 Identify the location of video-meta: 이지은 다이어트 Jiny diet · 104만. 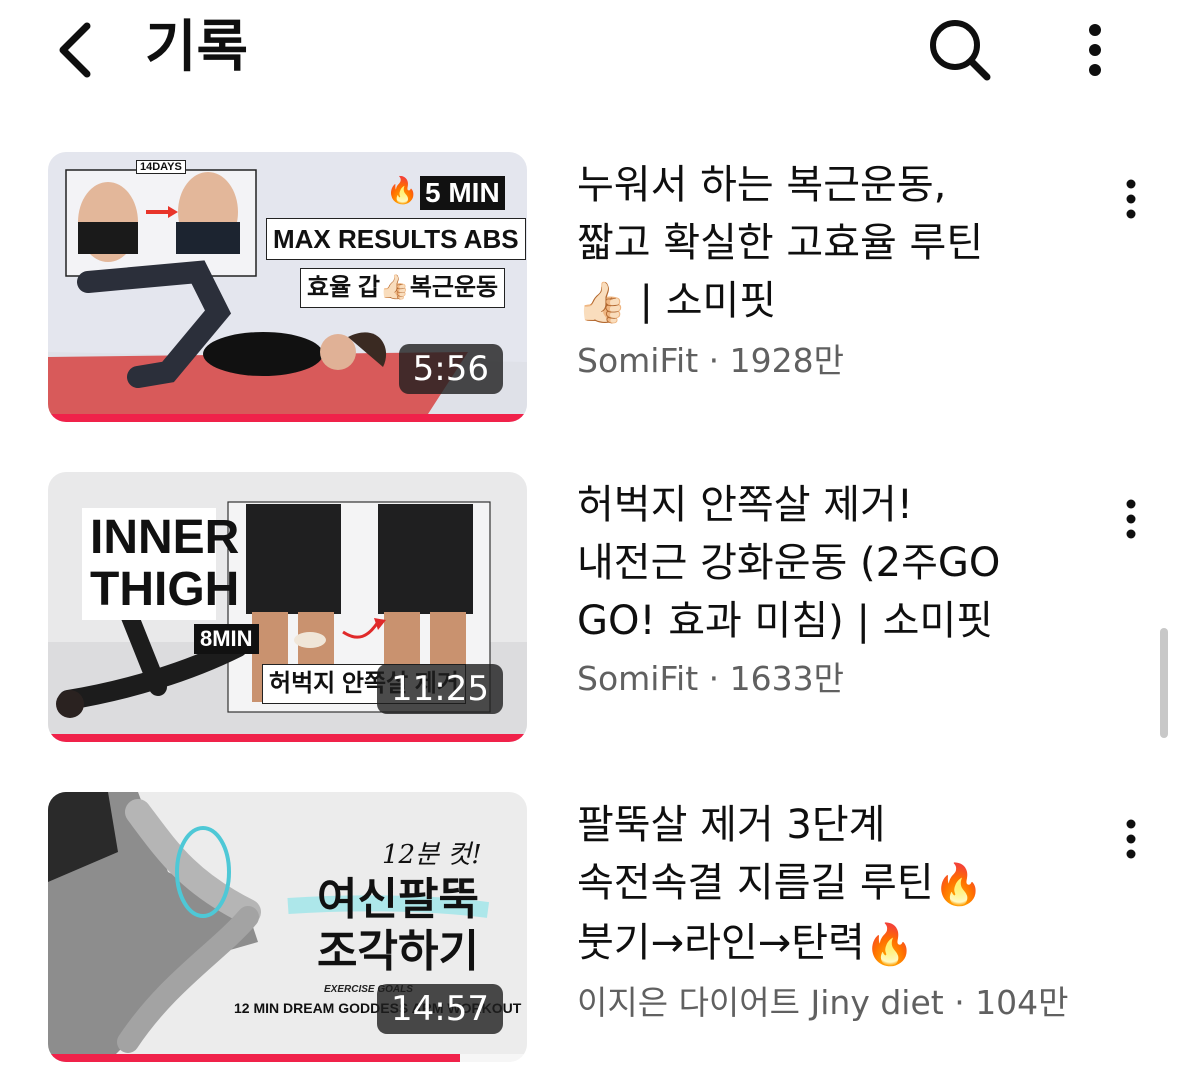
(823, 1002).